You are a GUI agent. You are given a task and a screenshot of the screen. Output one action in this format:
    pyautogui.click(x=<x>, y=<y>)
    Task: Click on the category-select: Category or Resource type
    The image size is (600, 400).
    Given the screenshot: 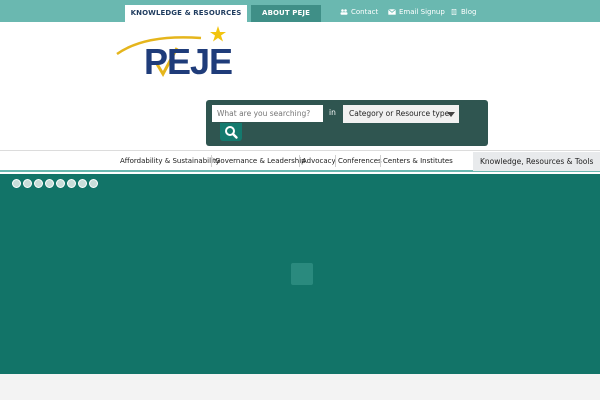 What is the action you would take?
    pyautogui.click(x=401, y=114)
    